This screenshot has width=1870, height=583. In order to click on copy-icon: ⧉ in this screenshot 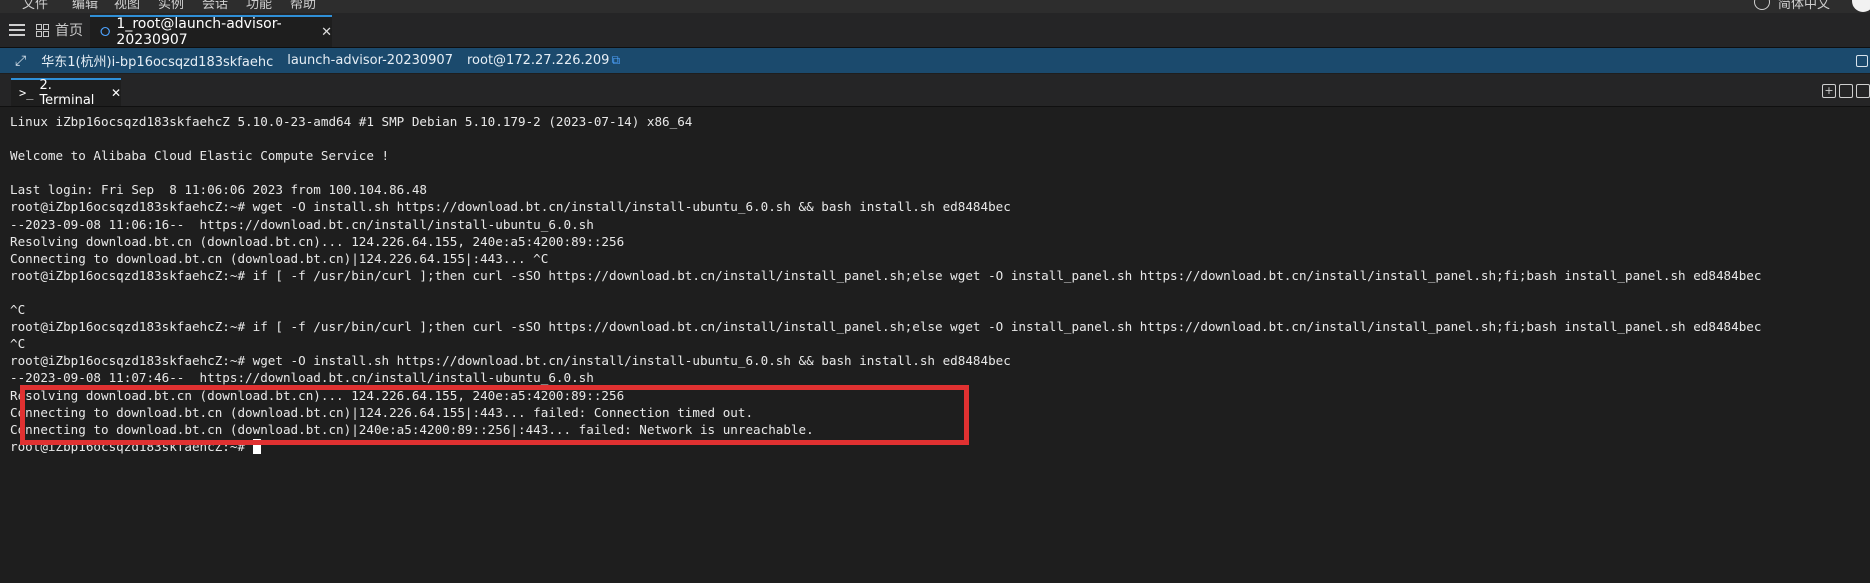, I will do `click(615, 60)`.